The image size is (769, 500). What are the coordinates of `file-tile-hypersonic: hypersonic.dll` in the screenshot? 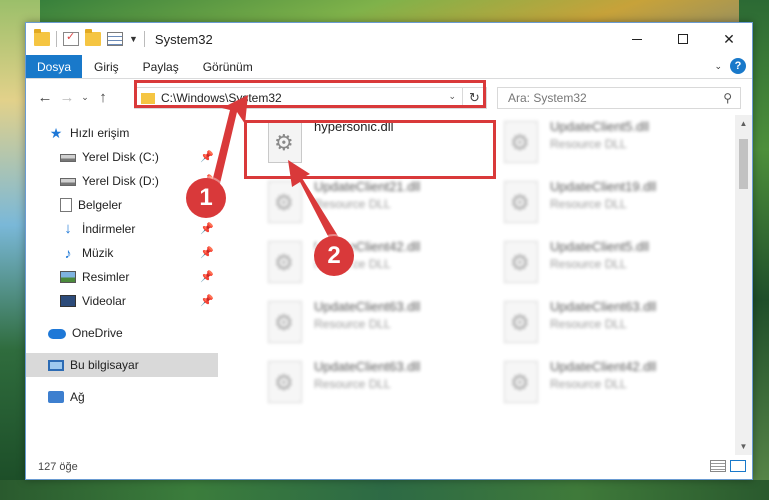 It's located at (368, 143).